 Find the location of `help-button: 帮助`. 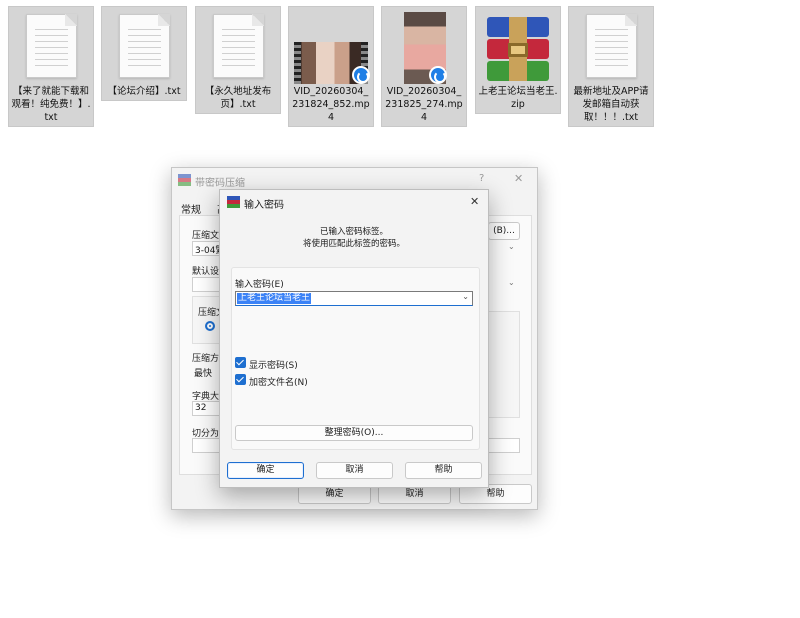

help-button: 帮助 is located at coordinates (443, 470).